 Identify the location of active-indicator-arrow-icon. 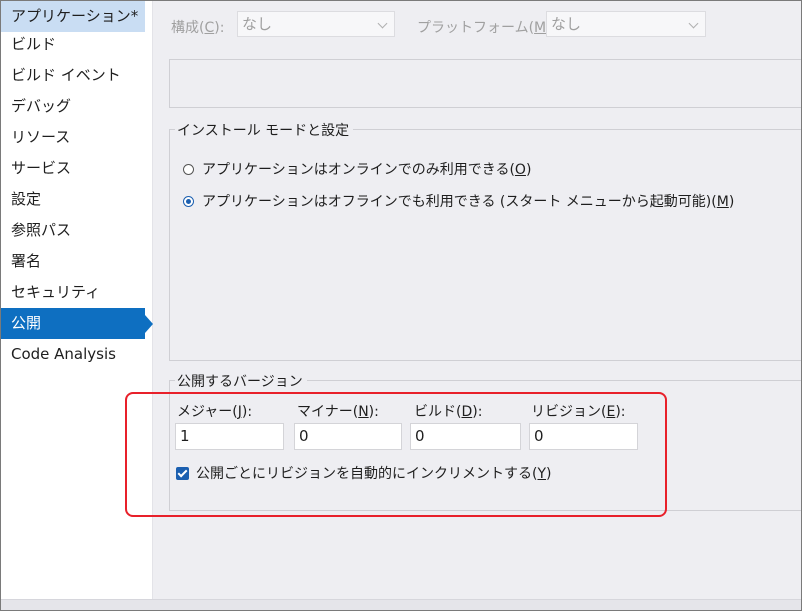
(149, 324).